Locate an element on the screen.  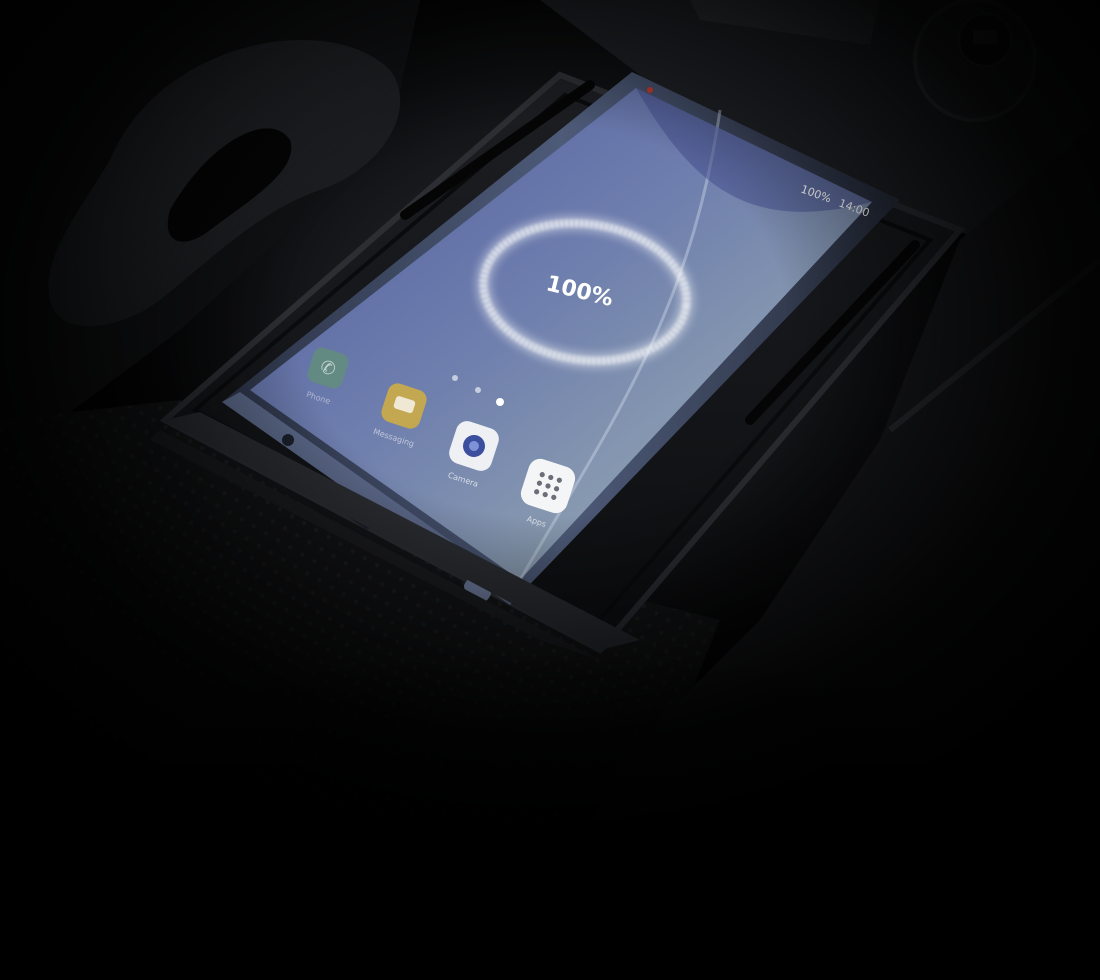
page-dot-active is located at coordinates (500, 402).